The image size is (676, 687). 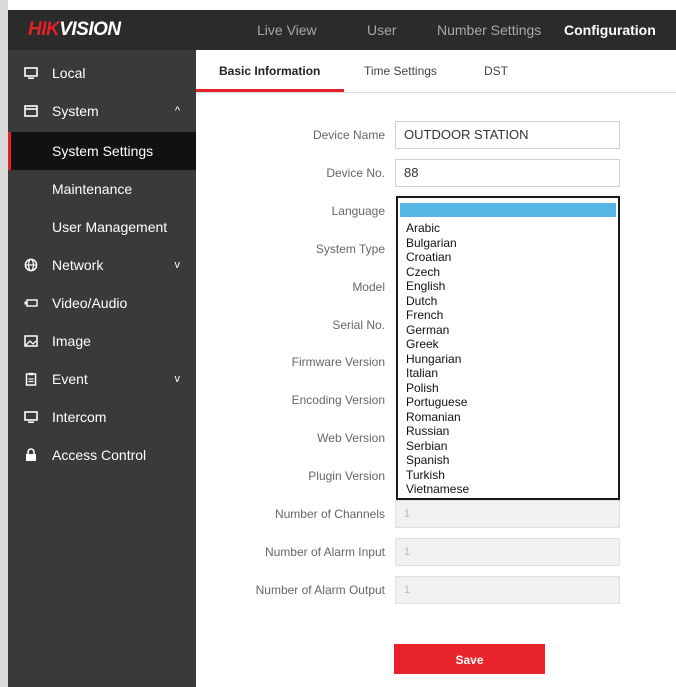 What do you see at coordinates (92, 189) in the screenshot?
I see `sidebar-item-label: Maintenance` at bounding box center [92, 189].